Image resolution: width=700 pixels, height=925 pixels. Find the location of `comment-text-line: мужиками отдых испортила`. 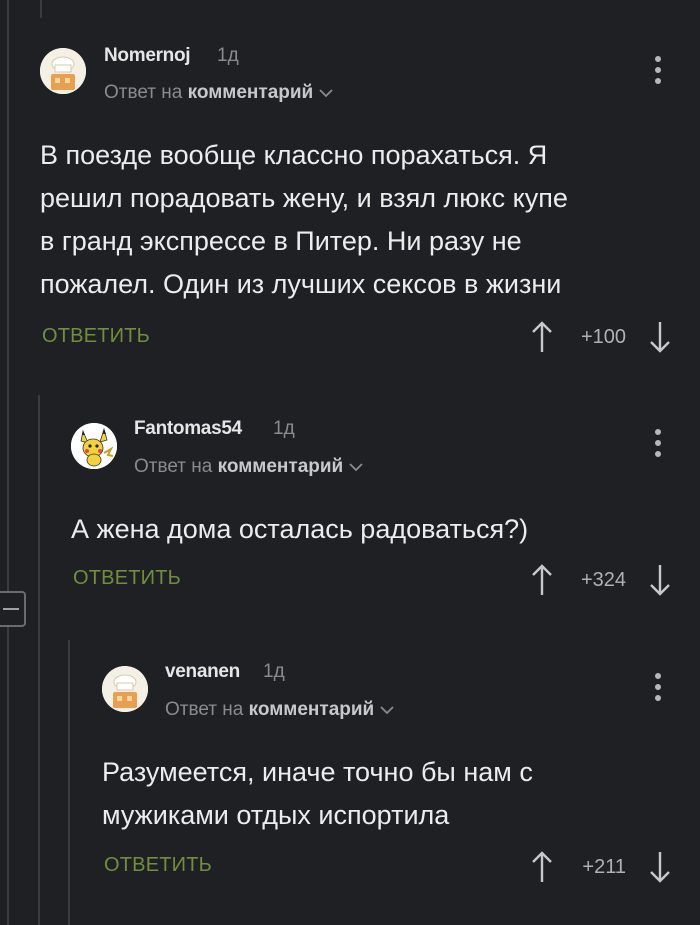

comment-text-line: мужиками отдых испортила is located at coordinates (276, 815).